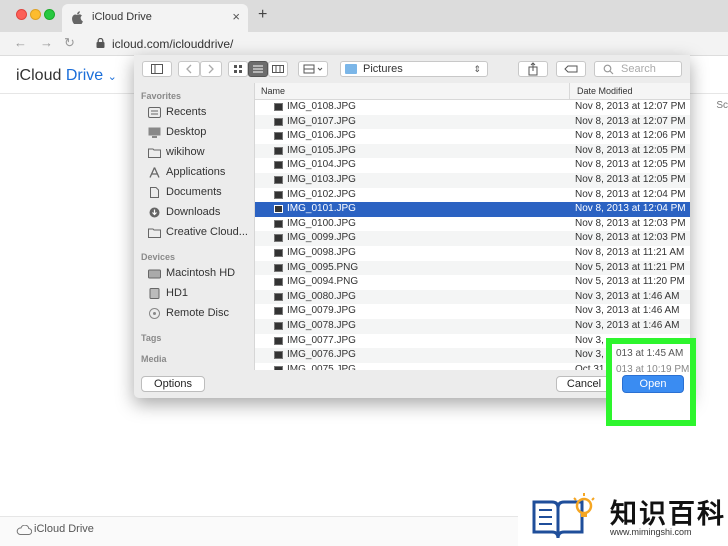  I want to click on file-name: IMG_0107.JPG, so click(321, 121).